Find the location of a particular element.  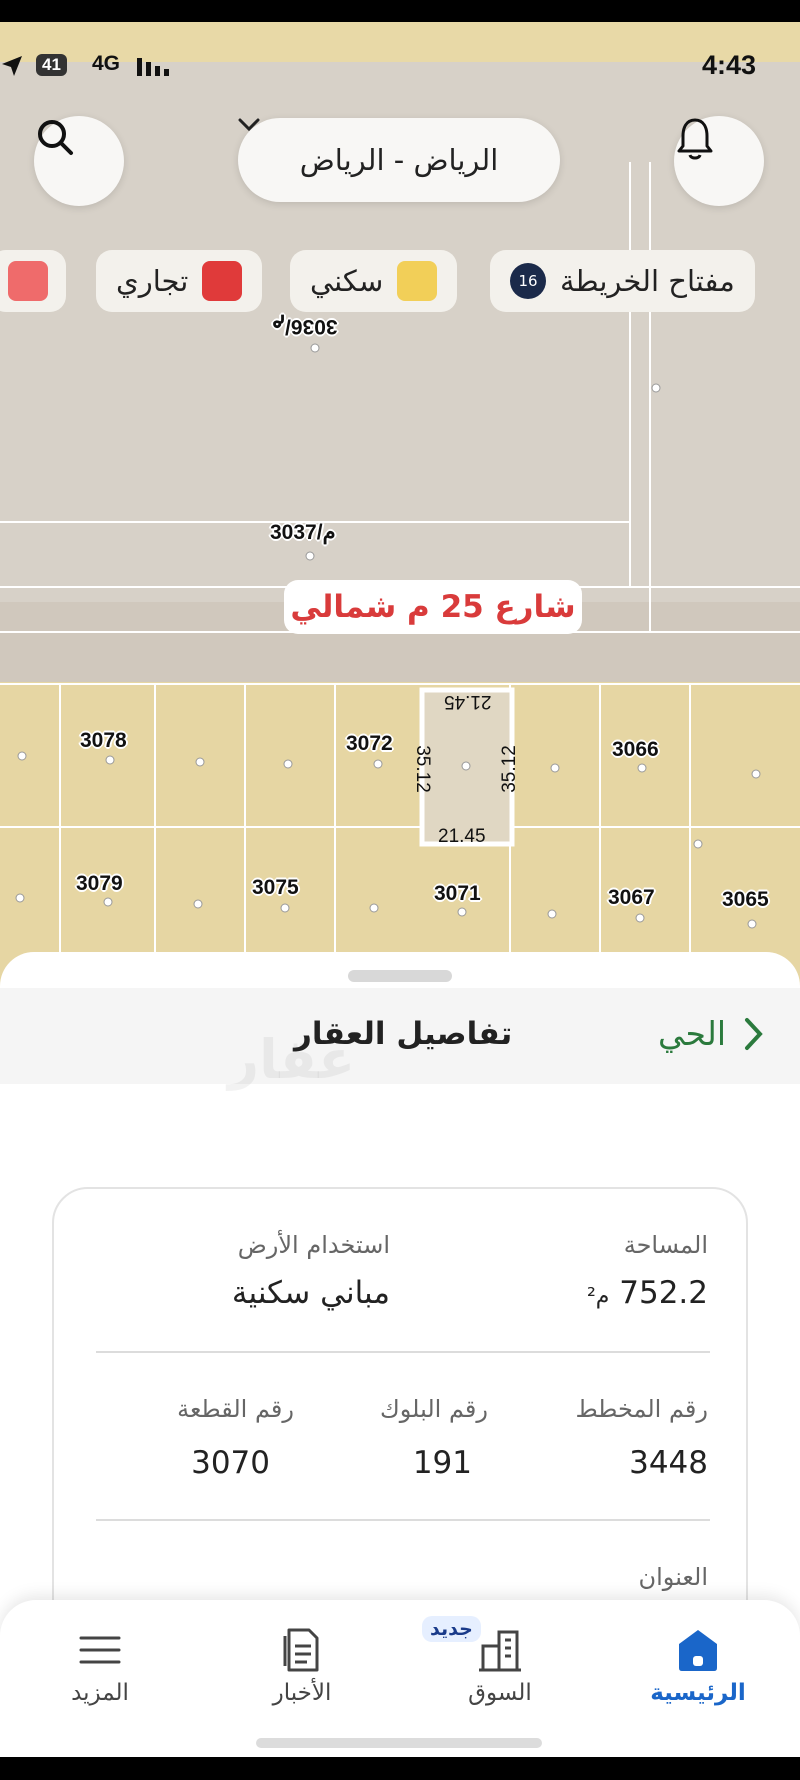

legend-partial-chip is located at coordinates (33, 281).